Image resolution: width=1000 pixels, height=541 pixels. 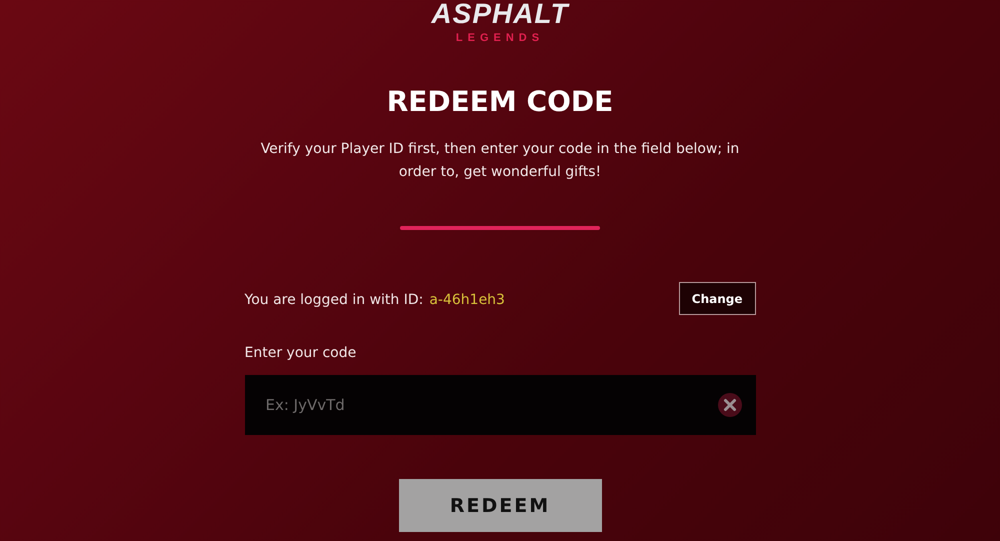 What do you see at coordinates (500, 161) in the screenshot?
I see `description: Verify your Player ID first, then enter your code in the field below; in order to, get wonderful gifts!` at bounding box center [500, 161].